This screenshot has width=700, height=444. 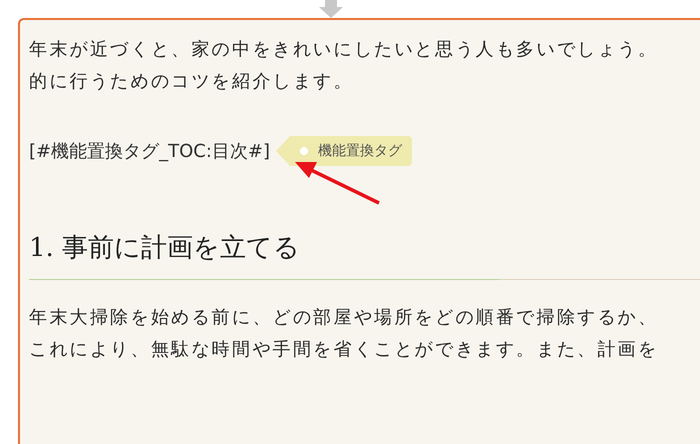 What do you see at coordinates (343, 350) in the screenshot?
I see `text-line: これにより、無駄な時間や手間を省くことができます。また、計画を` at bounding box center [343, 350].